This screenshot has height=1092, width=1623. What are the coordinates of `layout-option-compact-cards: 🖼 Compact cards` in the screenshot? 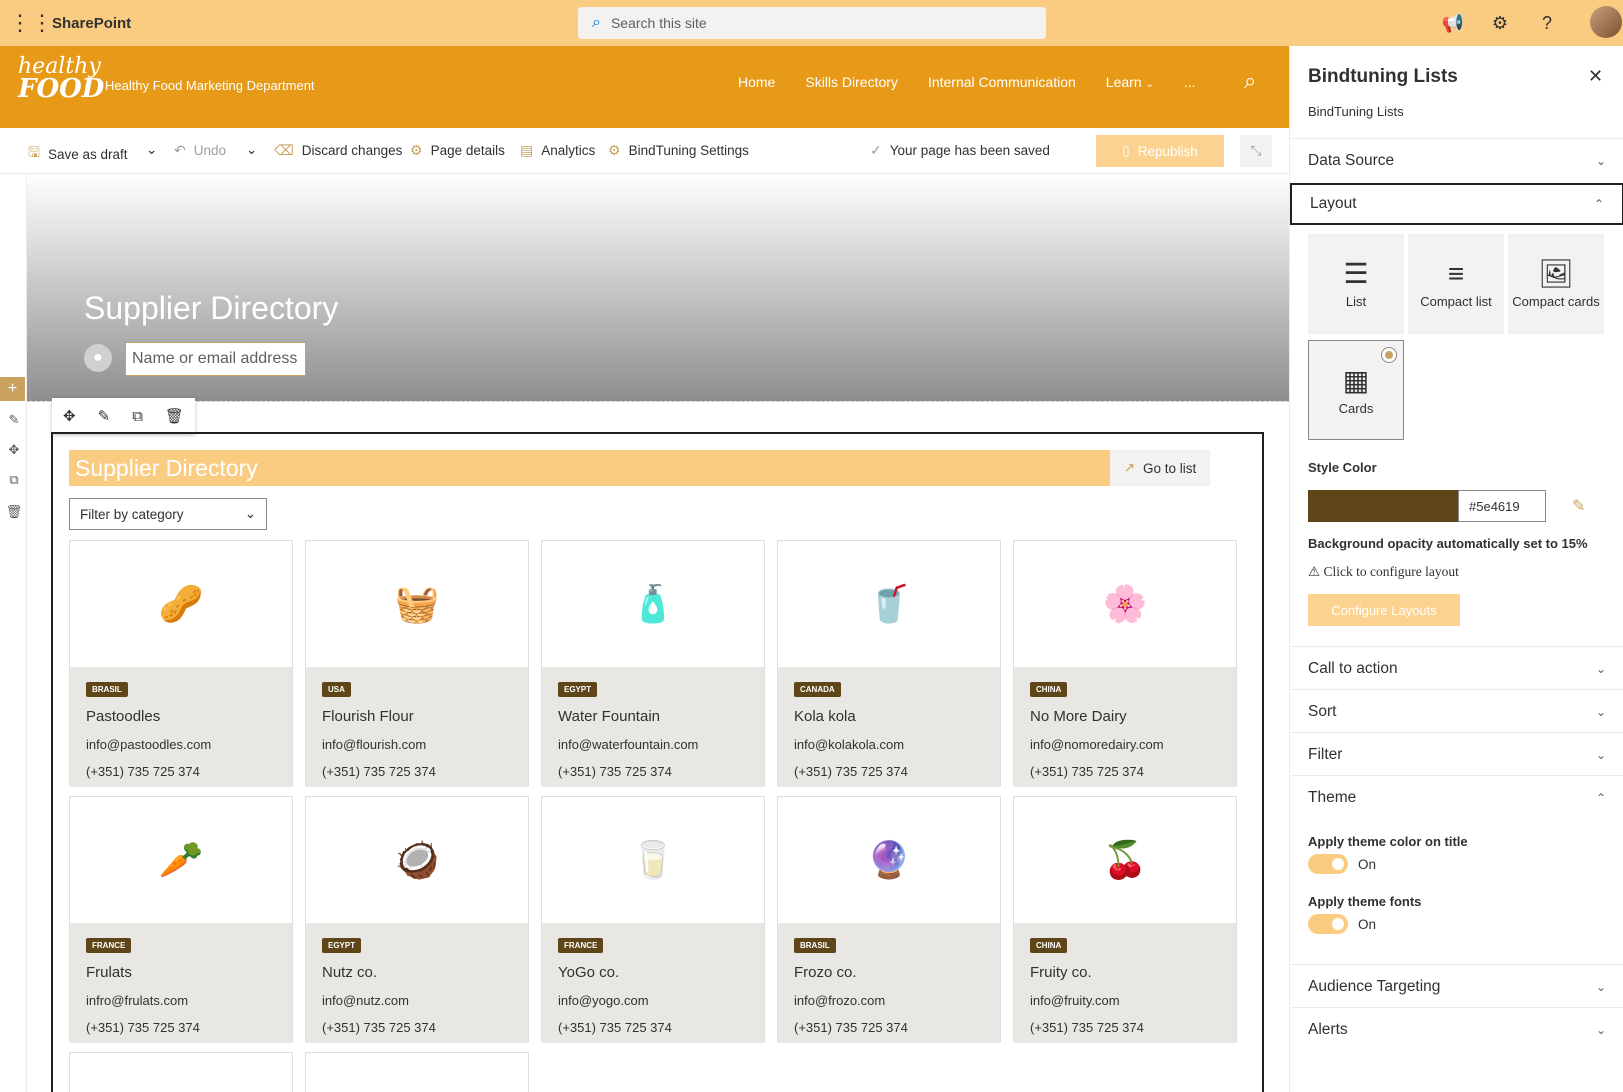 It's located at (1556, 284).